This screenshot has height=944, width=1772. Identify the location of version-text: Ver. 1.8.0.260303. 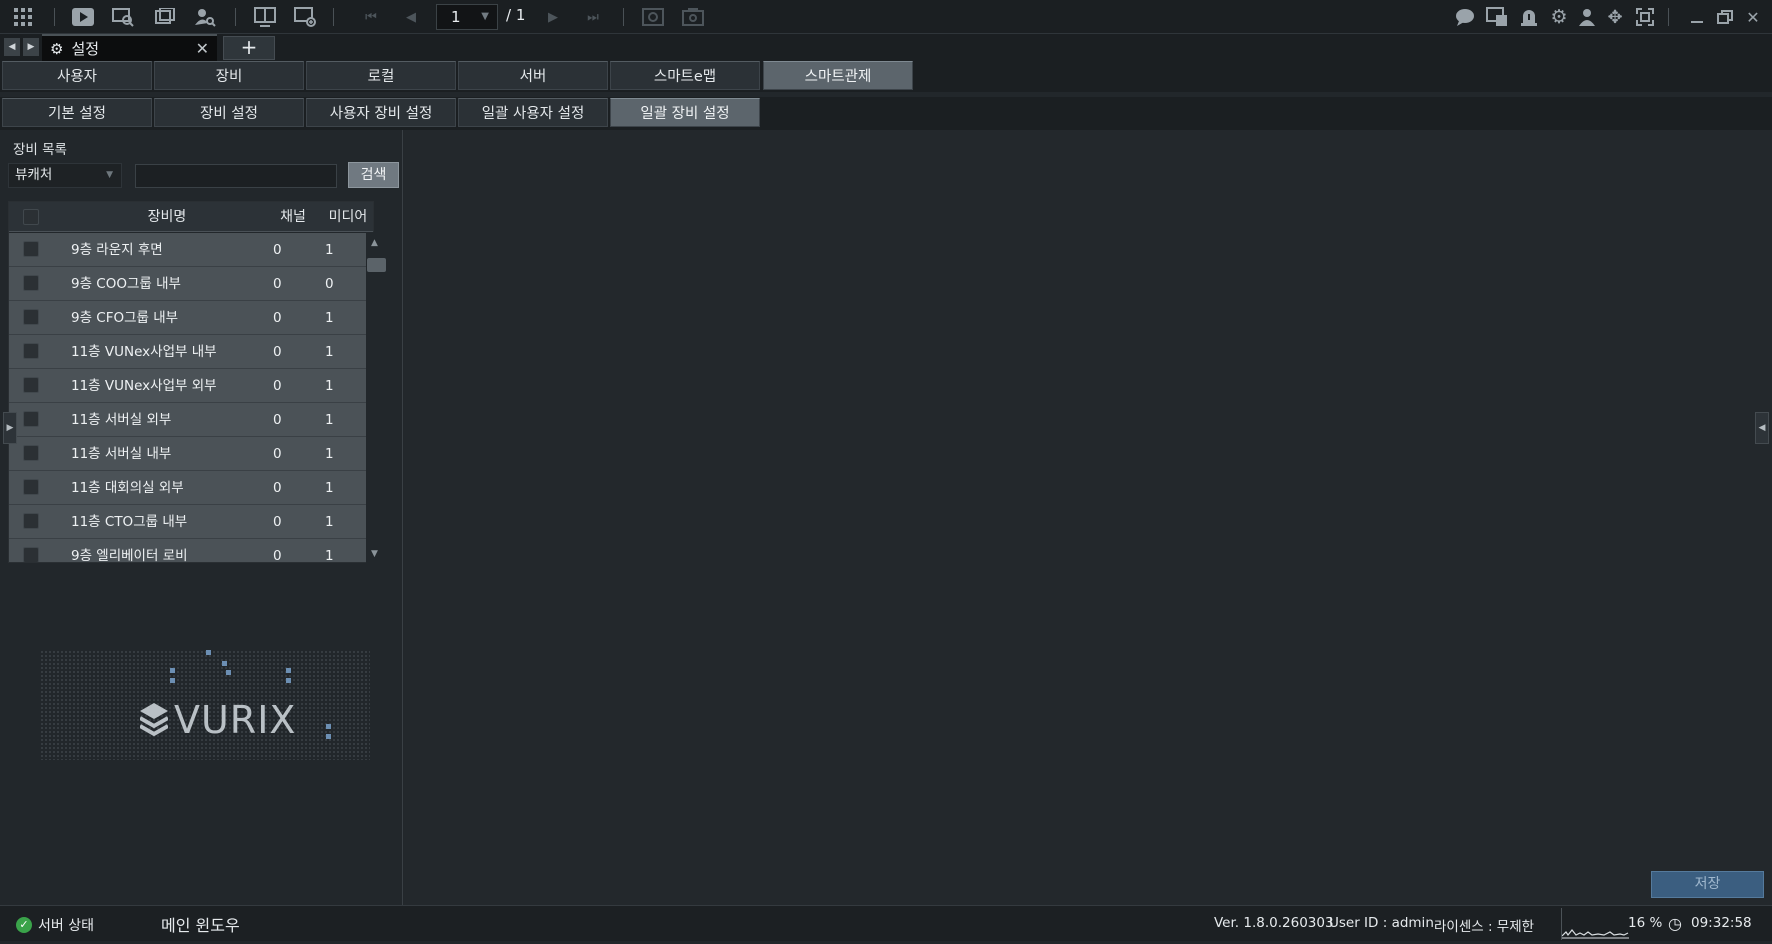
(1274, 923).